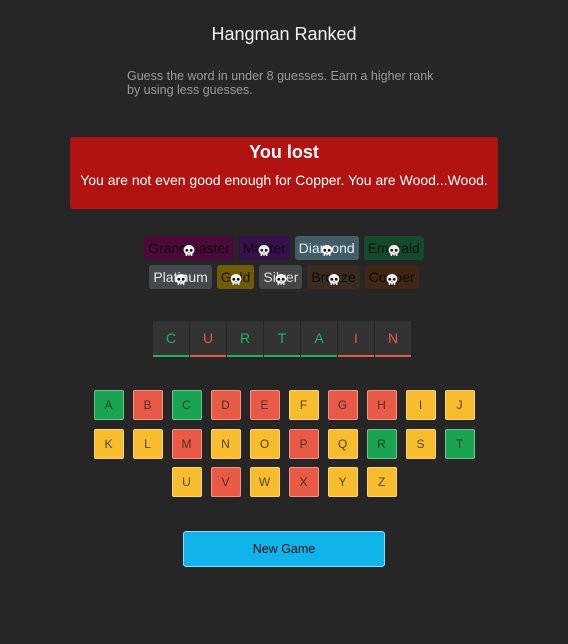 The image size is (568, 644). I want to click on rank-row: PlatinumGoldSilverBronzeCopper, so click(284, 277).